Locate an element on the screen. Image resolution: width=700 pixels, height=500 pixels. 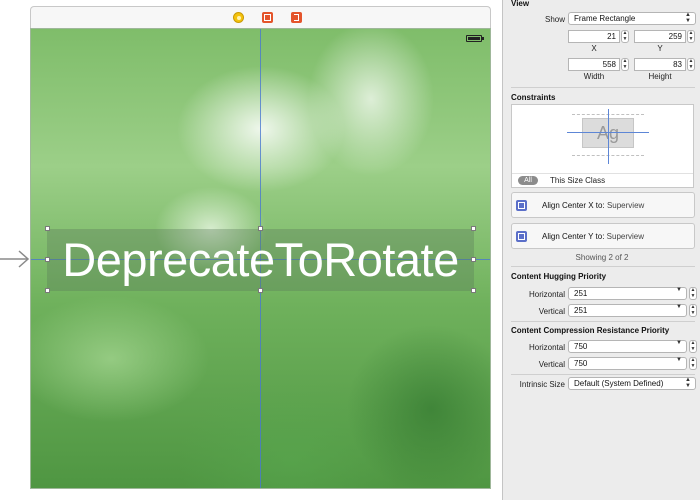
preview-center-x-guide is located at coordinates (608, 136).